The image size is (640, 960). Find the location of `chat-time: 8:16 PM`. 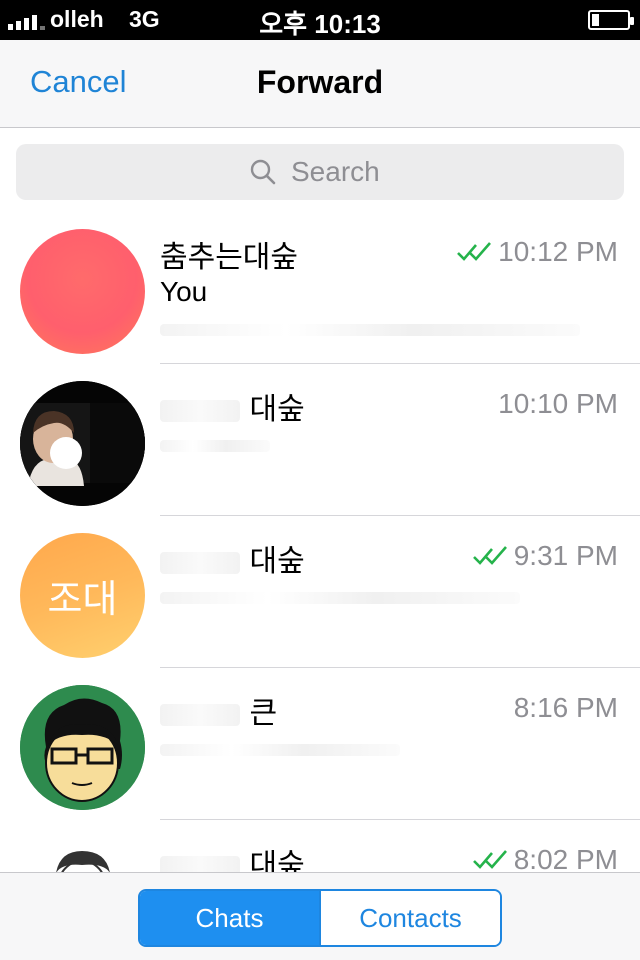

chat-time: 8:16 PM is located at coordinates (565, 707).